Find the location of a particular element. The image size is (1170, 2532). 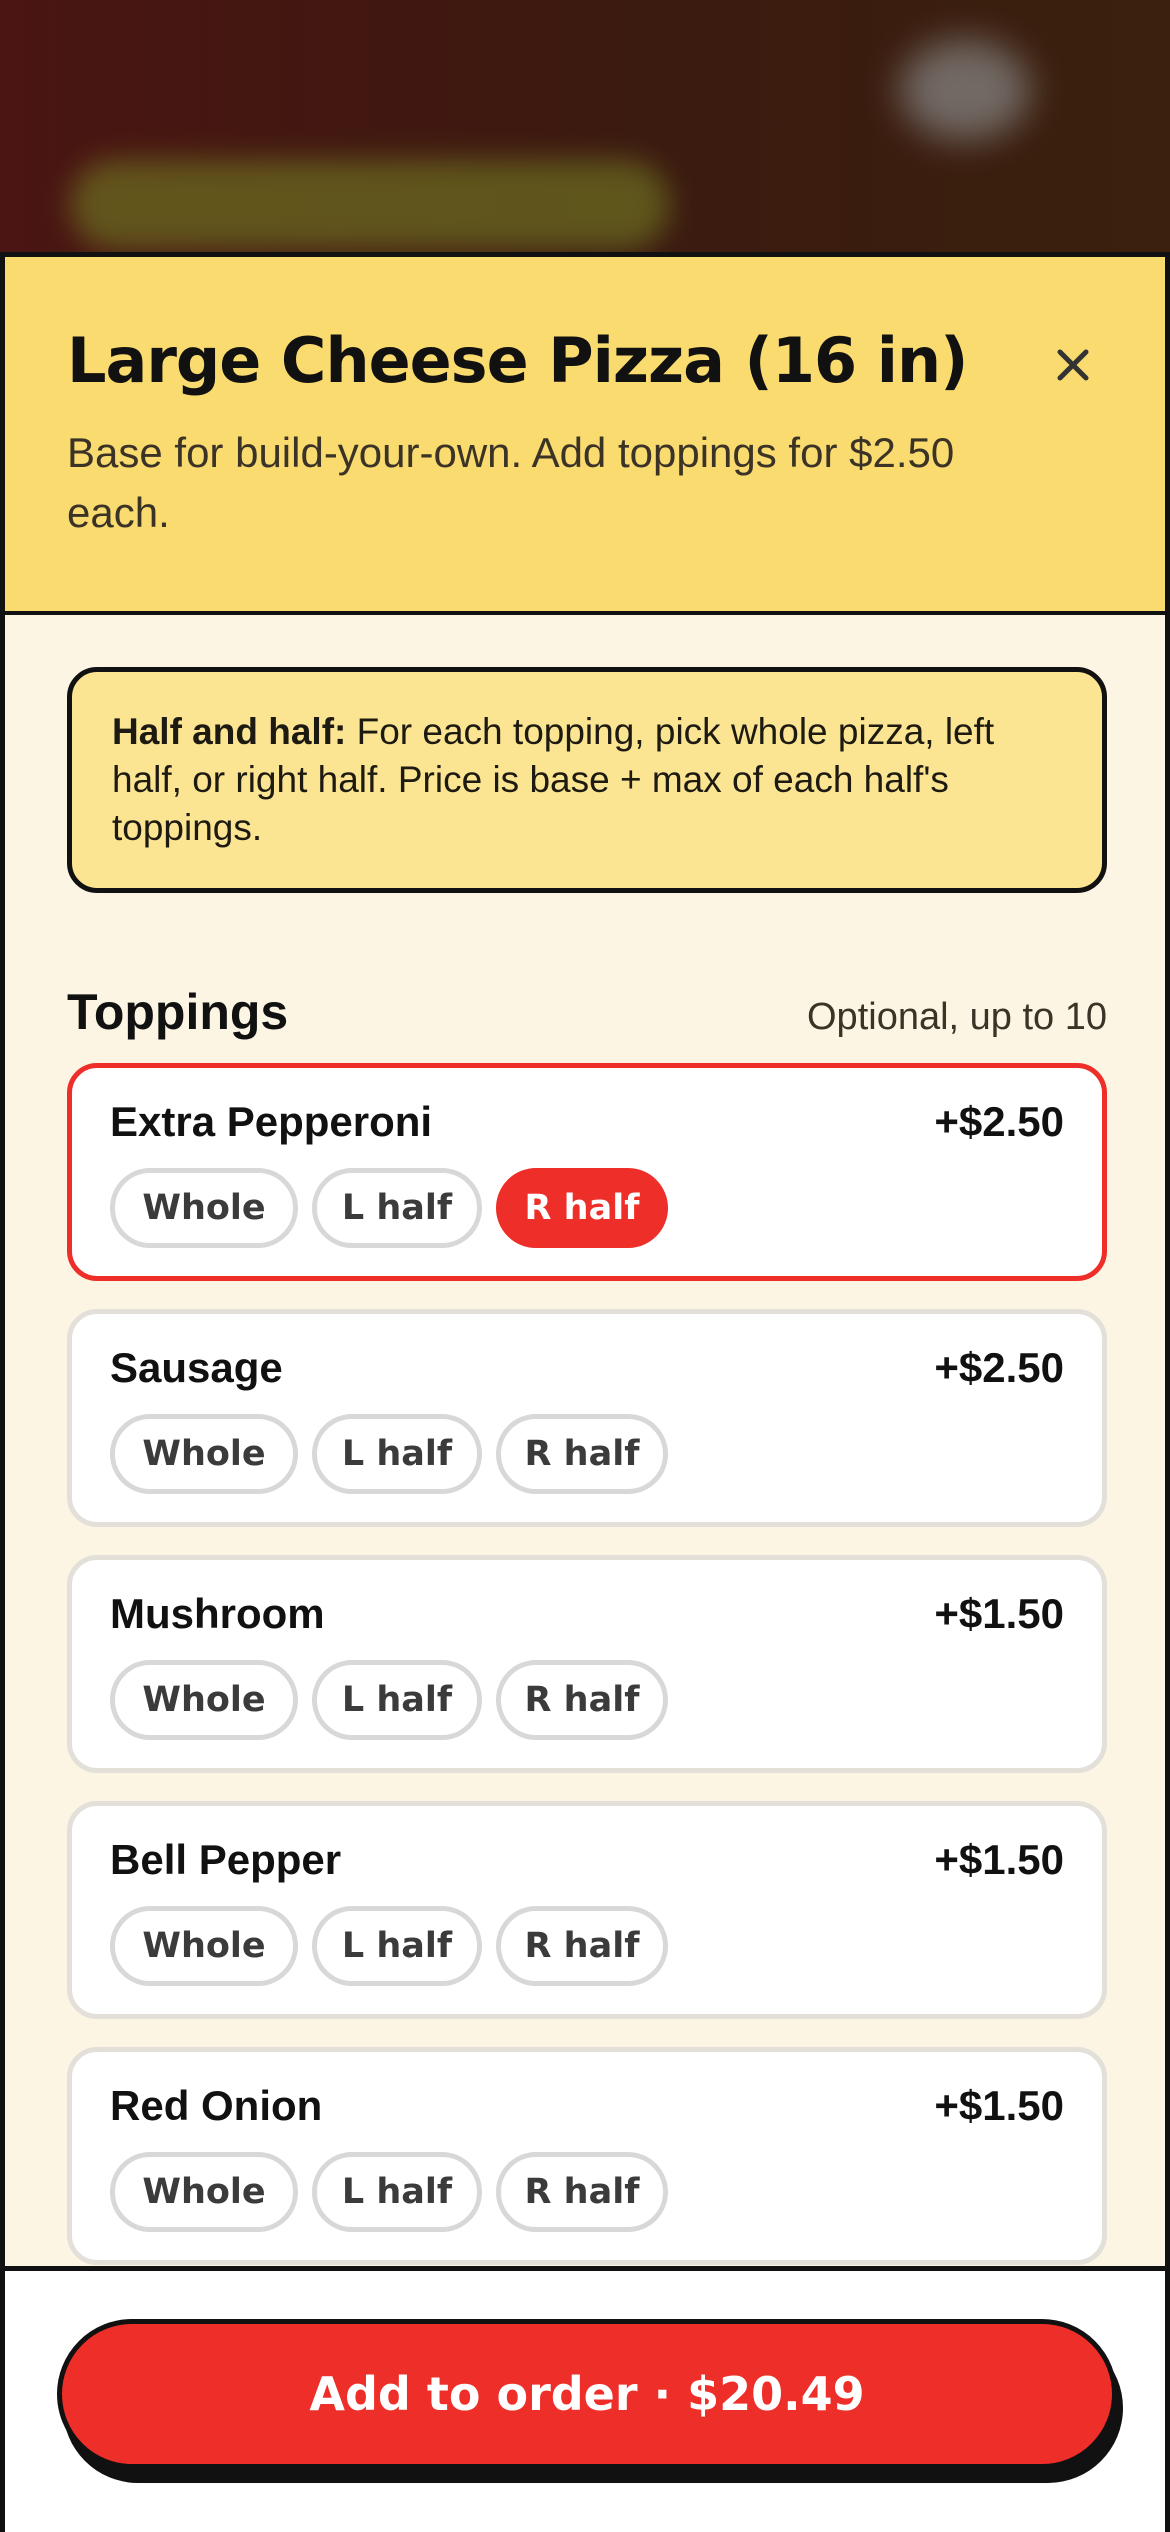

topping-card: Red Onion +$1.50 Whole L half R half is located at coordinates (587, 2156).